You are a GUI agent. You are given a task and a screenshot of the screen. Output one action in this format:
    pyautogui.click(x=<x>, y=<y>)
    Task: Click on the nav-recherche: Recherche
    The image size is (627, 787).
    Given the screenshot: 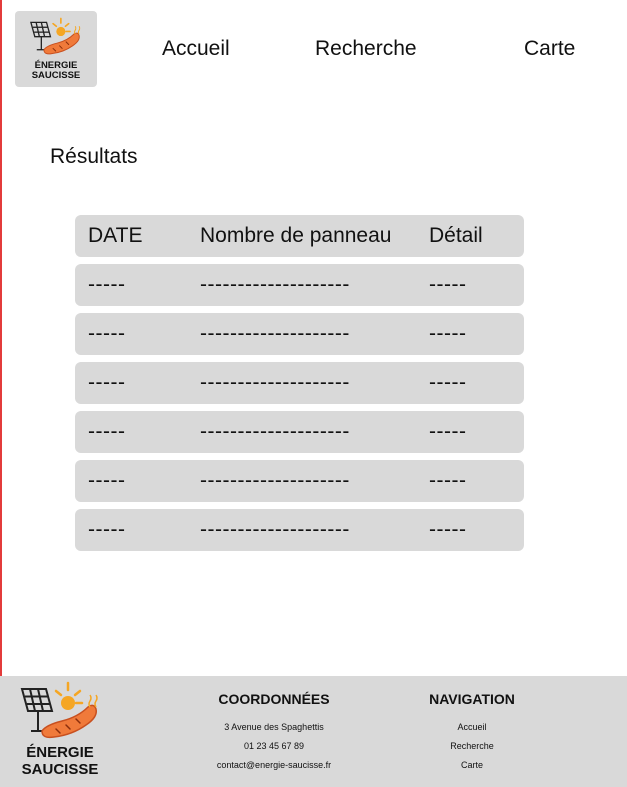 What is the action you would take?
    pyautogui.click(x=366, y=49)
    